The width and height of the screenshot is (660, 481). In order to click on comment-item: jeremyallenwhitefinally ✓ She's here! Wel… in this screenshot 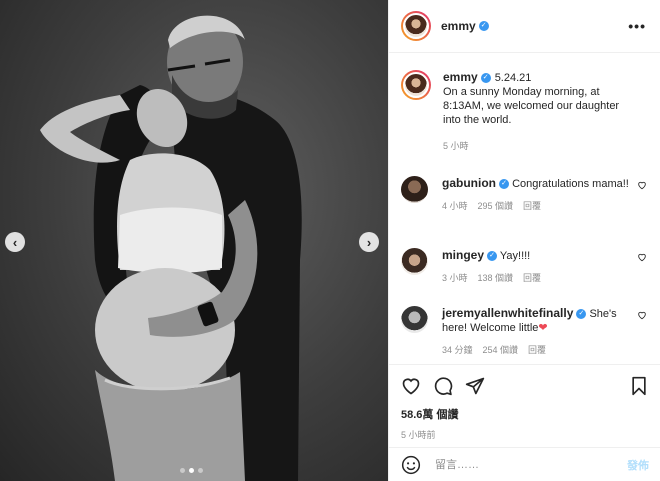, I will do `click(525, 331)`.